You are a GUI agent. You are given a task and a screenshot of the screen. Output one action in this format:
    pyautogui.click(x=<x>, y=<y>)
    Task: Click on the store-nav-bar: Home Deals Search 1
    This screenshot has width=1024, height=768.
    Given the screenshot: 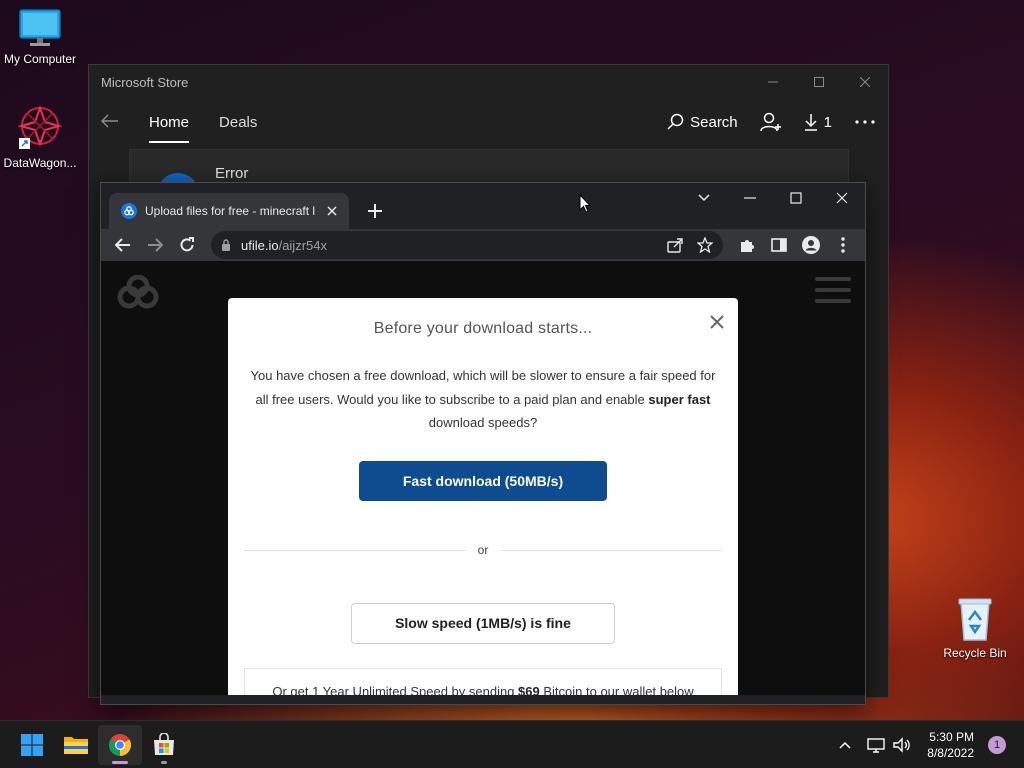 What is the action you would take?
    pyautogui.click(x=488, y=122)
    